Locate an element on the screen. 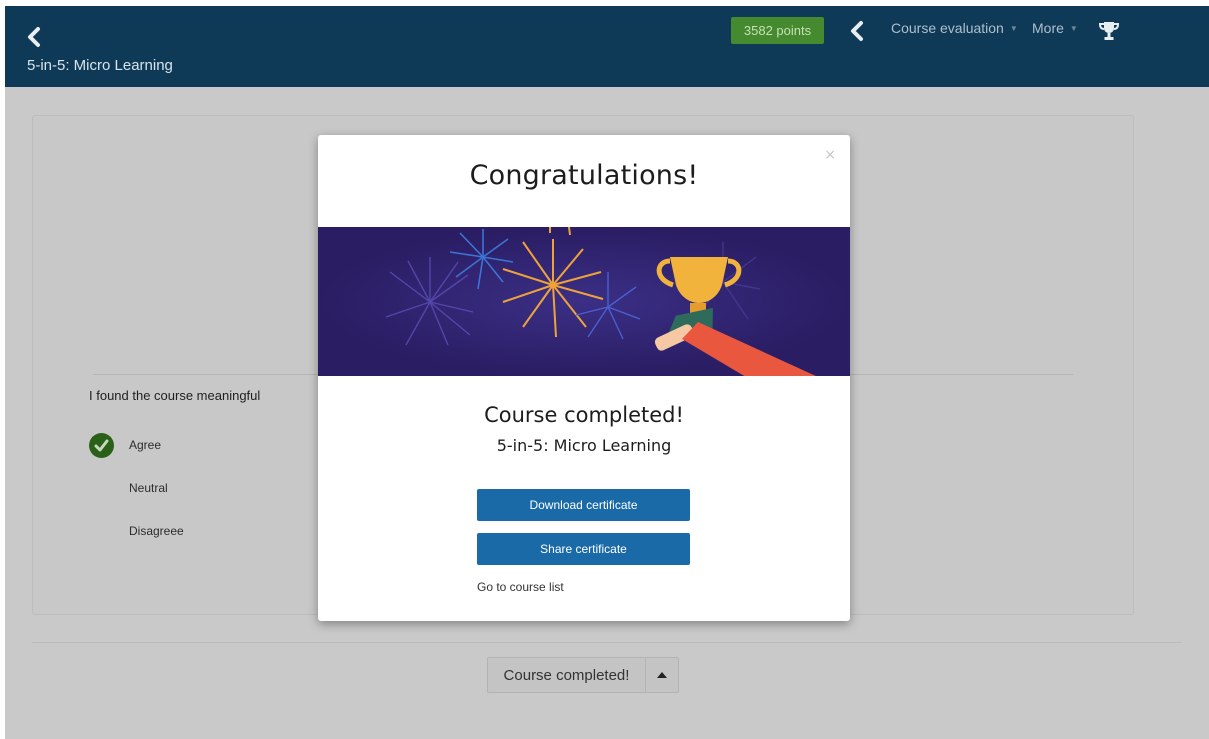 This screenshot has width=1209, height=739. answer-option-agree: Agree is located at coordinates (145, 445).